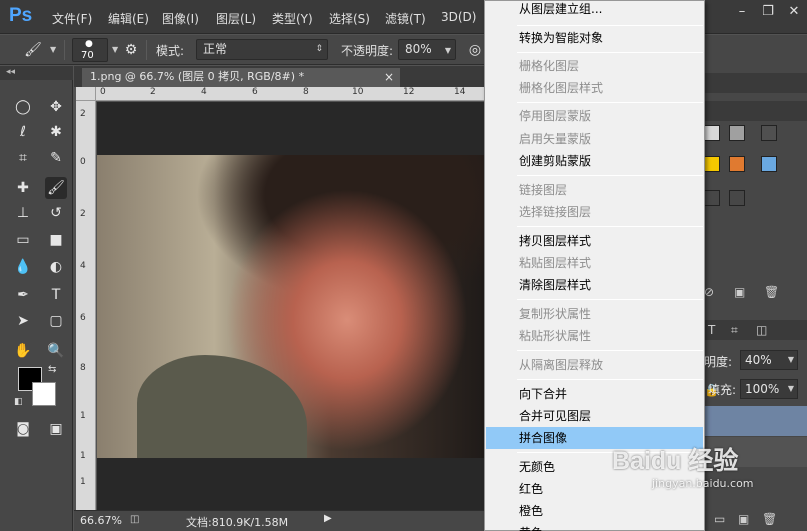 Image resolution: width=807 pixels, height=531 pixels. Describe the element at coordinates (23, 267) in the screenshot. I see `blur-tool-icon: 💧` at that location.